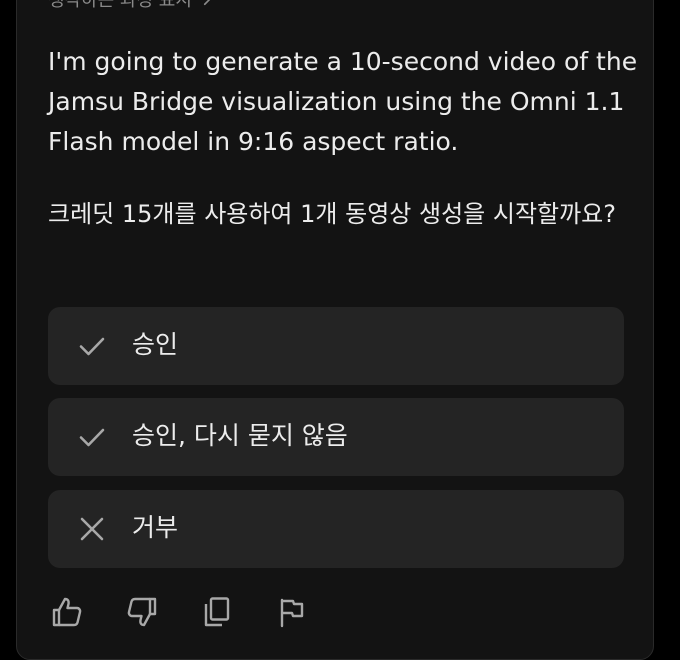 The height and width of the screenshot is (660, 680). I want to click on thumbs-up-icon, so click(67, 612).